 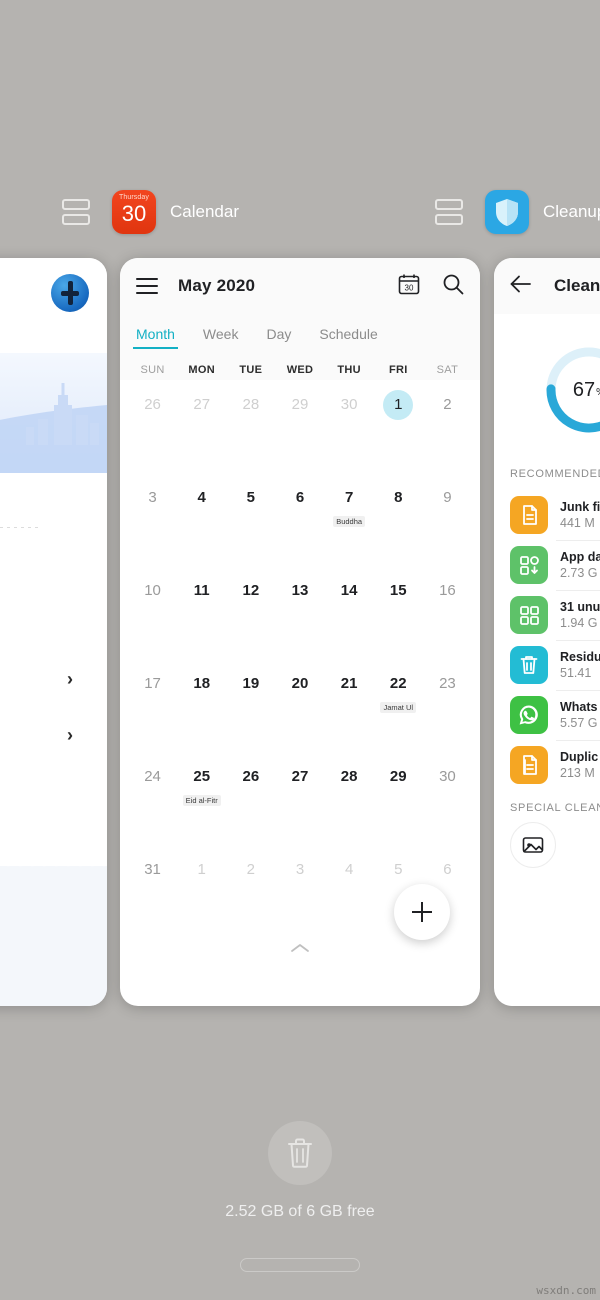 I want to click on app-data-icon, so click(x=529, y=565).